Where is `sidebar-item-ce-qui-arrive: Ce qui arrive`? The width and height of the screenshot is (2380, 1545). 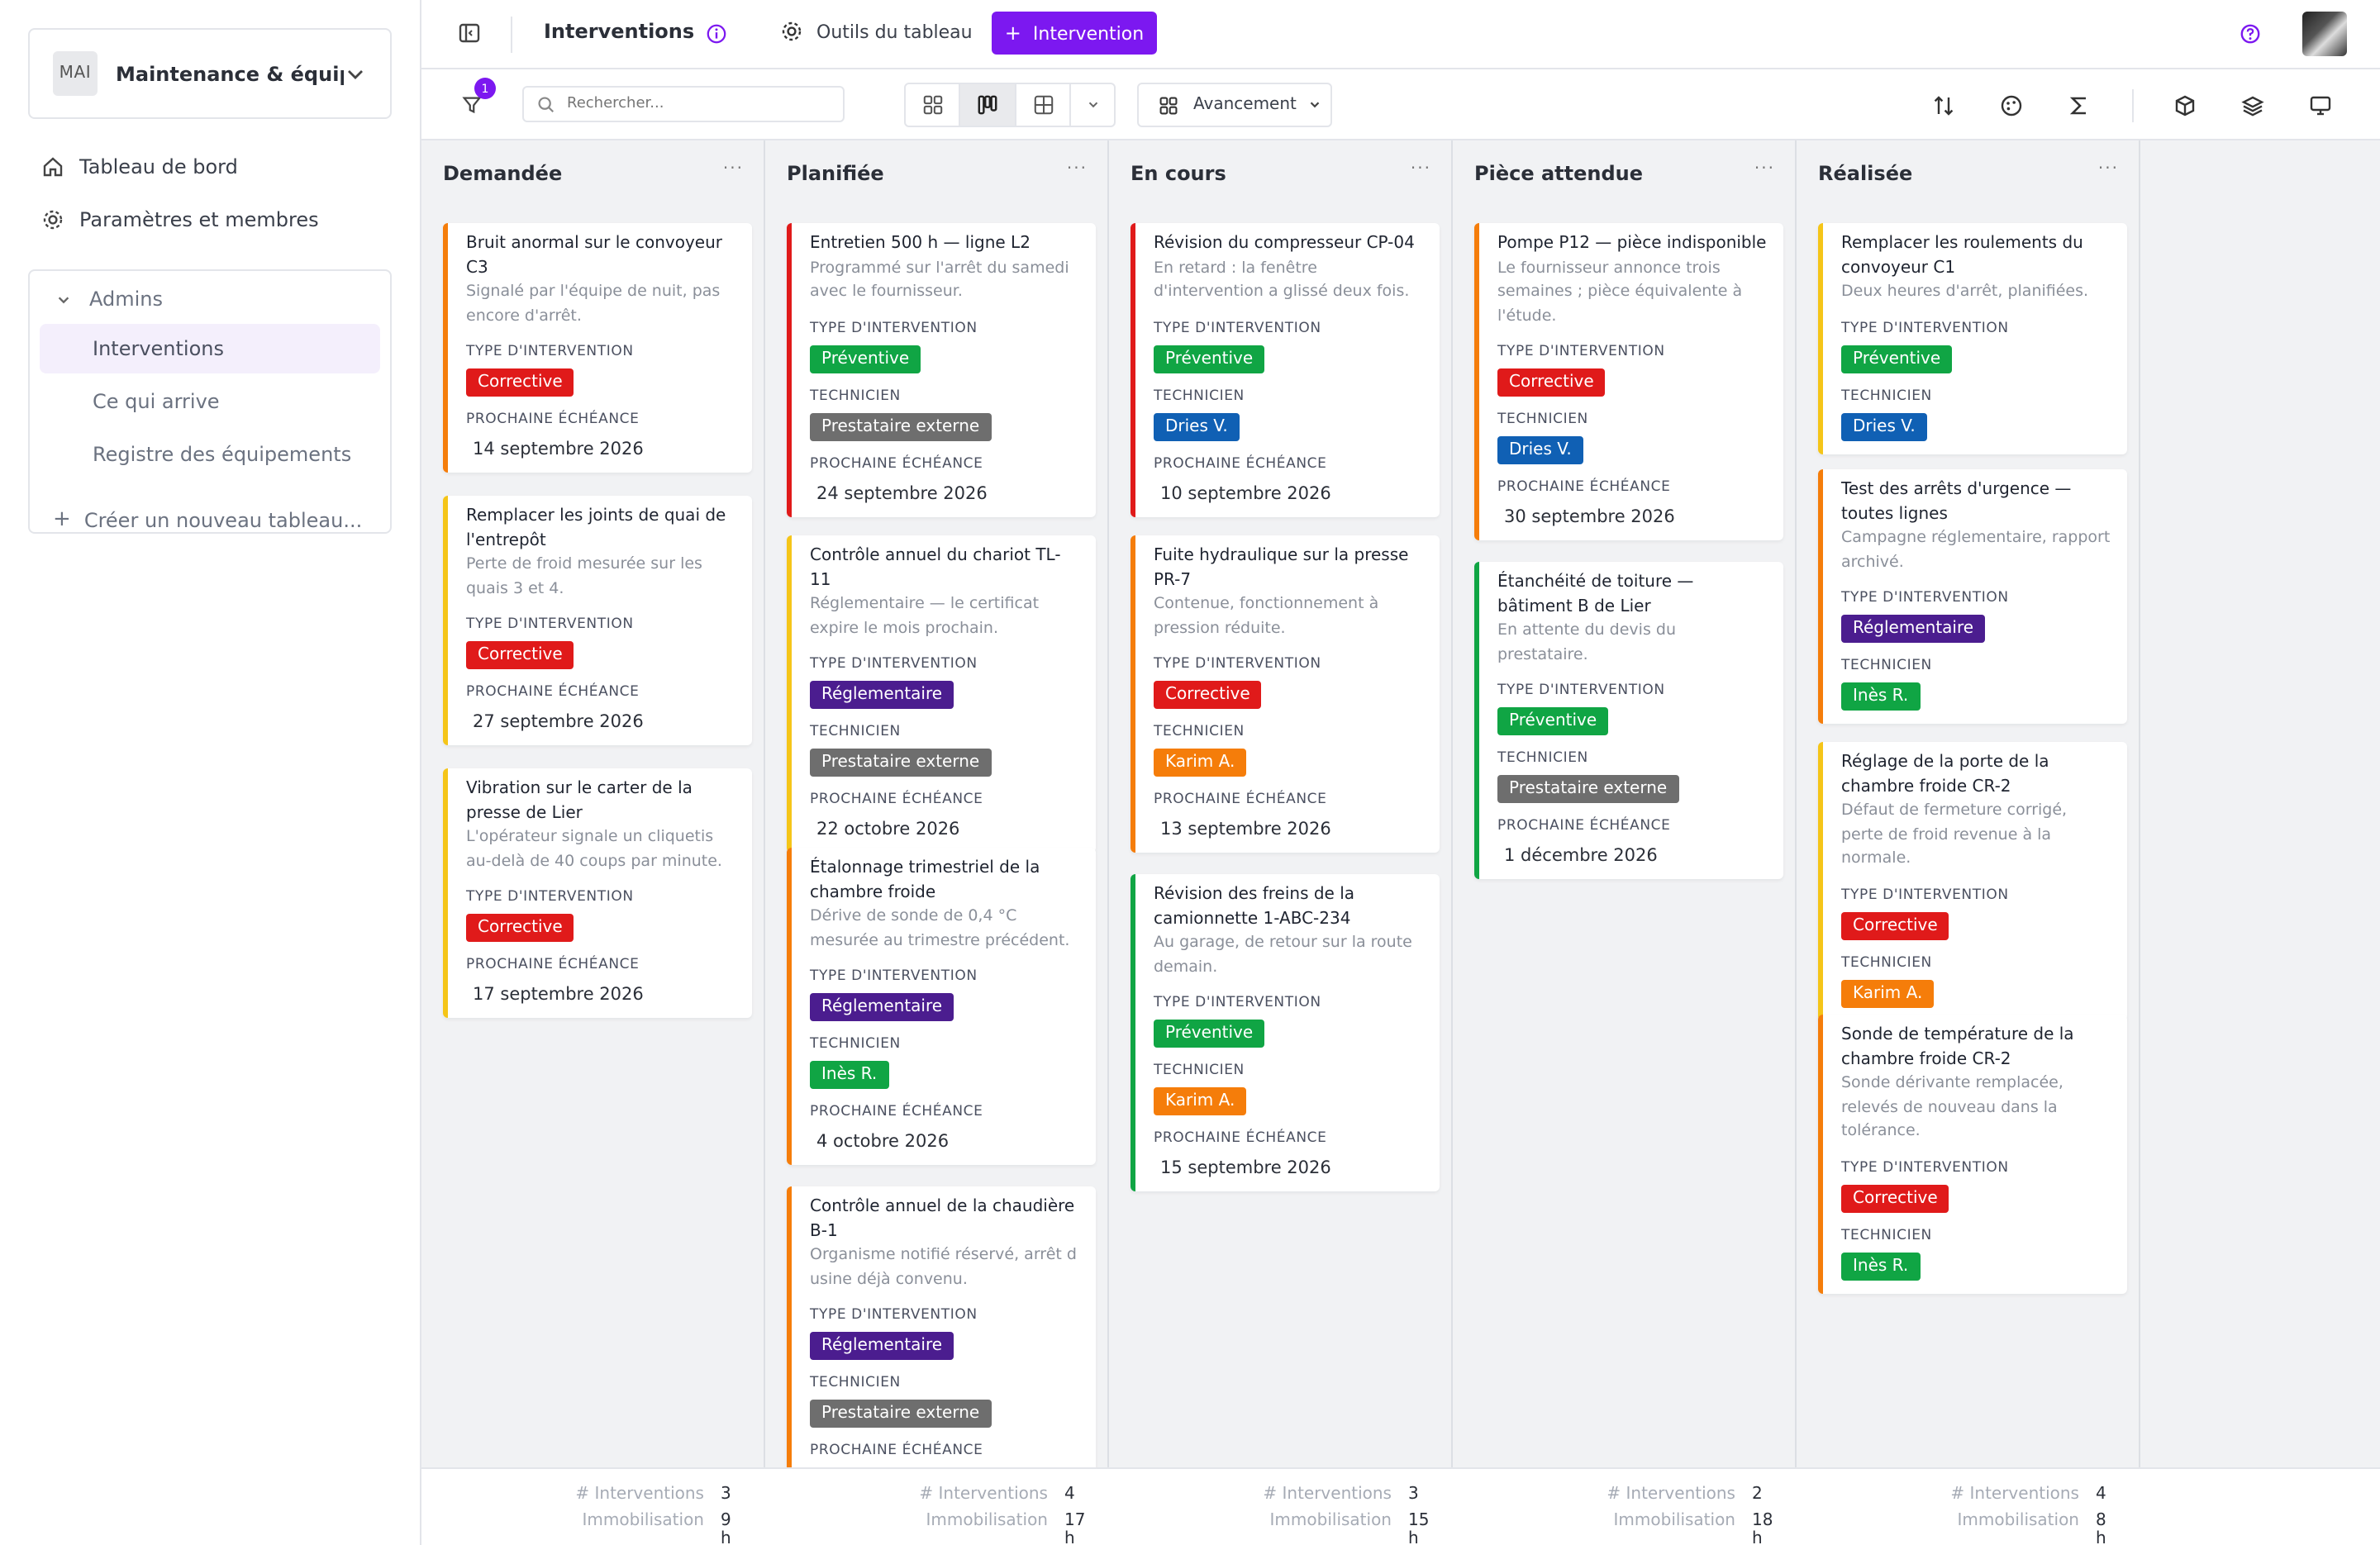 sidebar-item-ce-qui-arrive: Ce qui arrive is located at coordinates (210, 401).